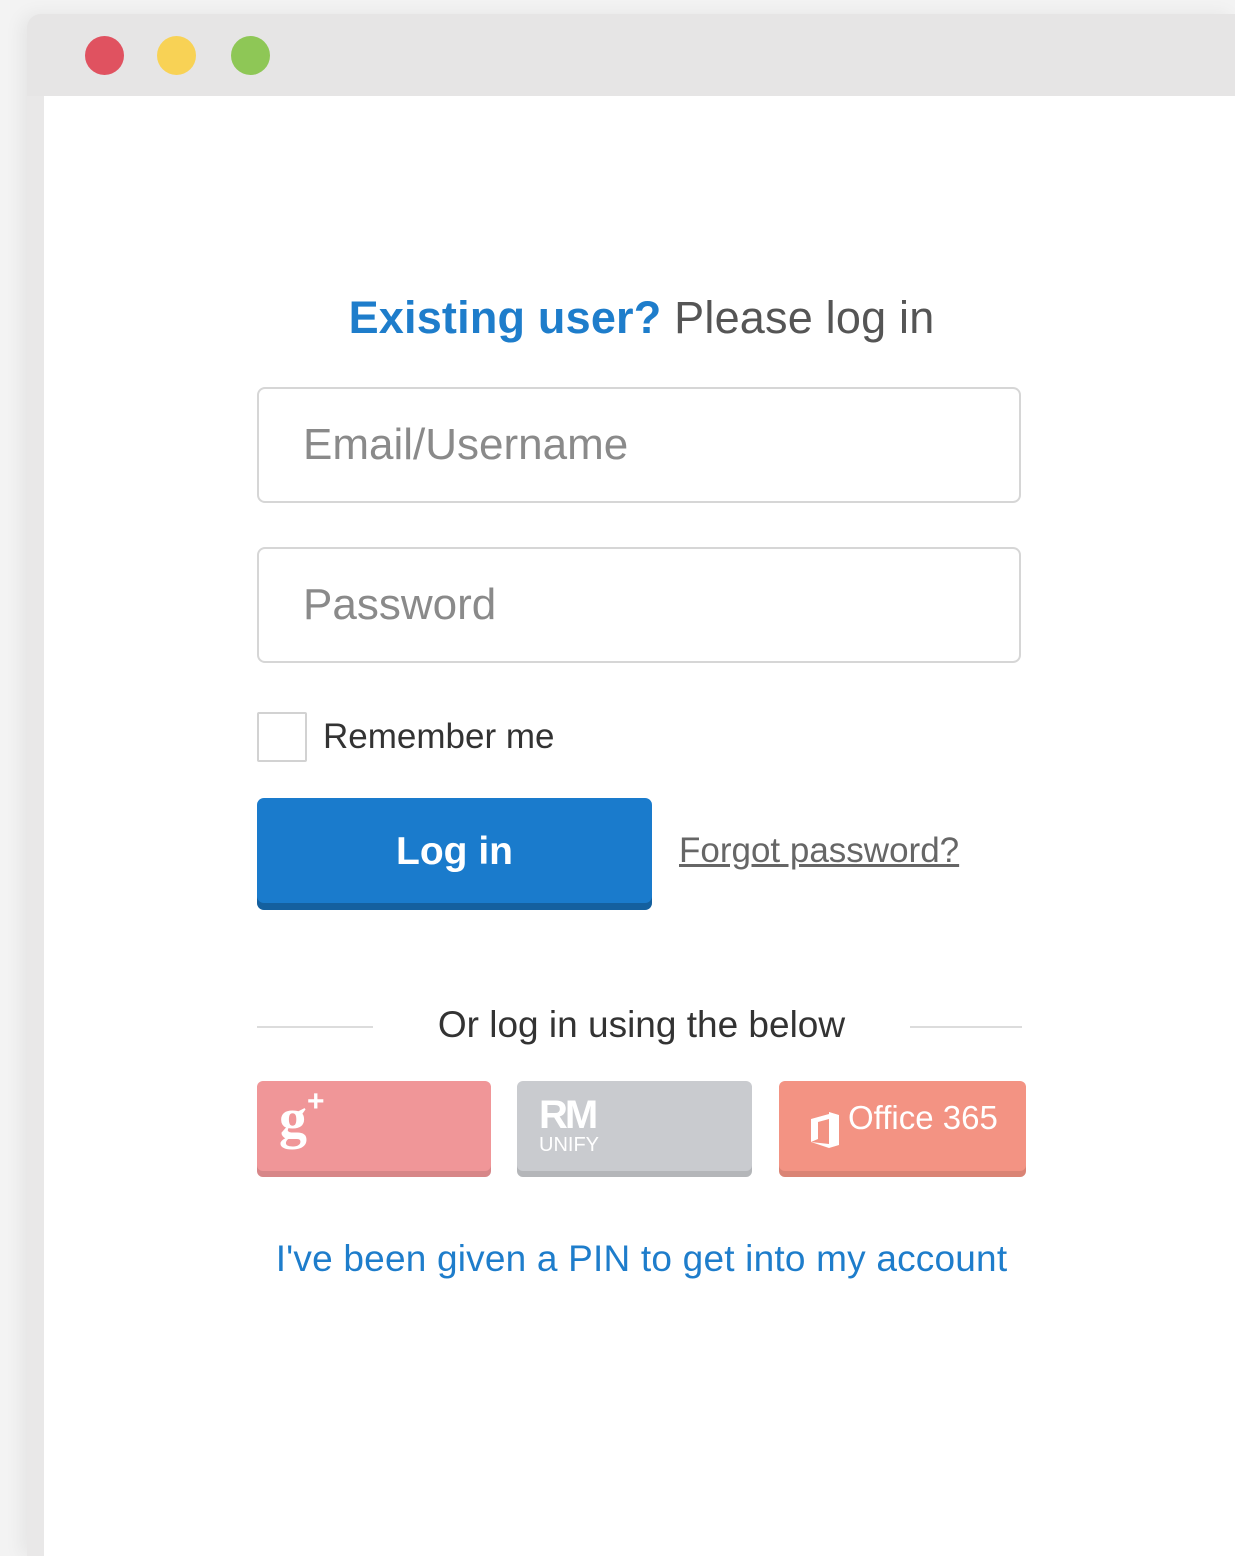 The width and height of the screenshot is (1235, 1556). I want to click on existing-user-heading: Existing user?, so click(505, 317).